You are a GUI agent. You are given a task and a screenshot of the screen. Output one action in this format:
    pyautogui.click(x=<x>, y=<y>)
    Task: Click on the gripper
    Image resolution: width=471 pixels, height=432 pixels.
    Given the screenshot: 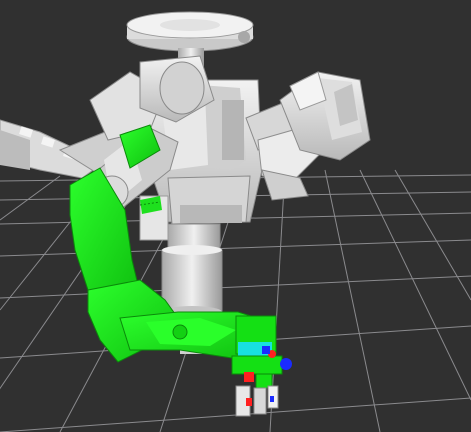 What is the action you would take?
    pyautogui.click(x=261, y=366)
    